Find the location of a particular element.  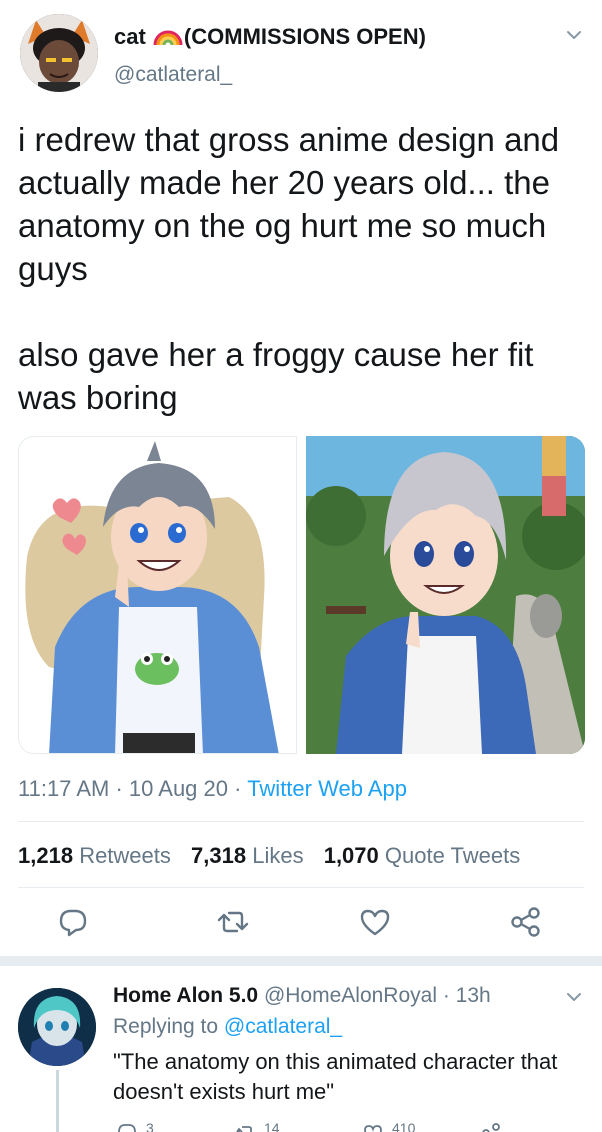

tweet-image-original is located at coordinates (445, 595).